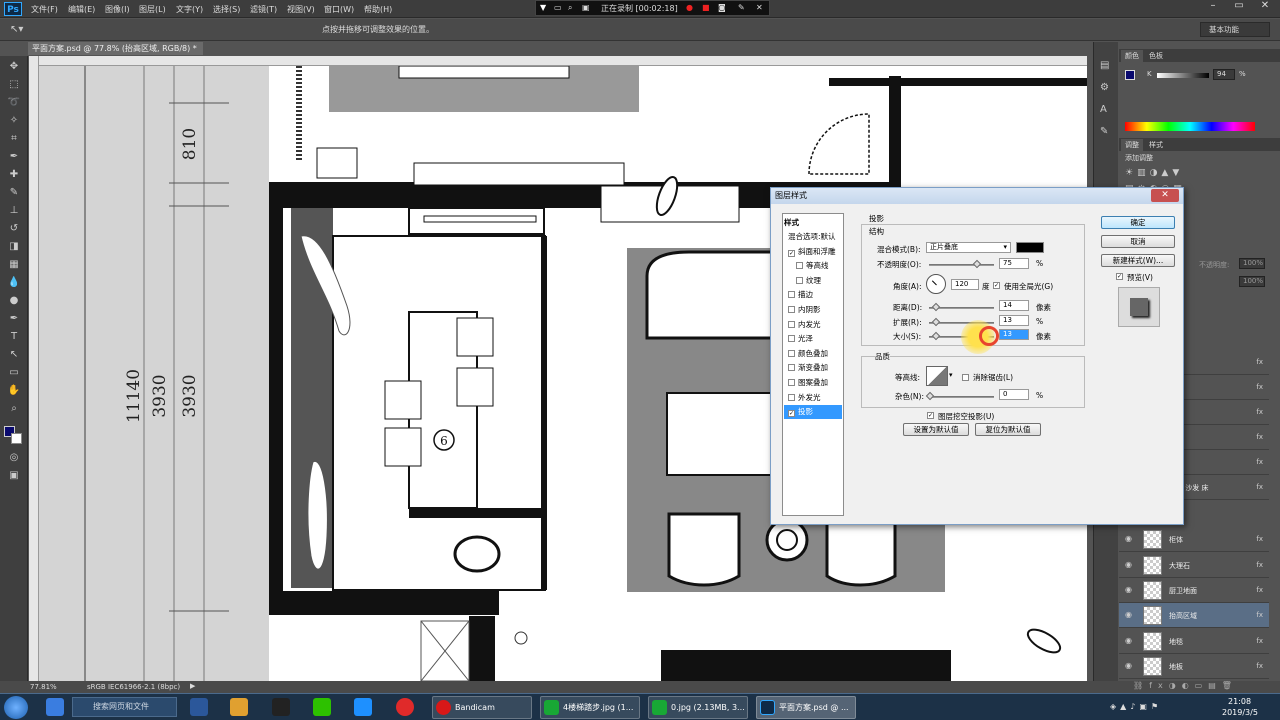  Describe the element at coordinates (14, 85) in the screenshot. I see `marquee-icon: ⬚` at that location.